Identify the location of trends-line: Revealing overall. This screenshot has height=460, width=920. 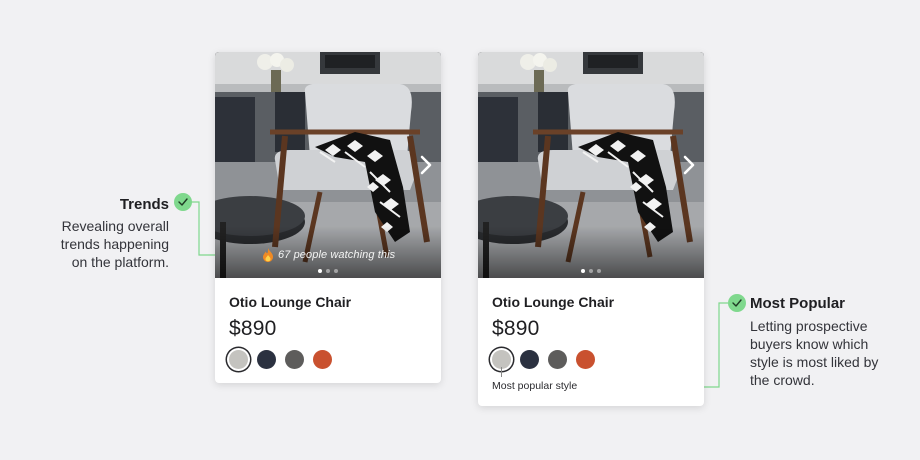
(115, 226).